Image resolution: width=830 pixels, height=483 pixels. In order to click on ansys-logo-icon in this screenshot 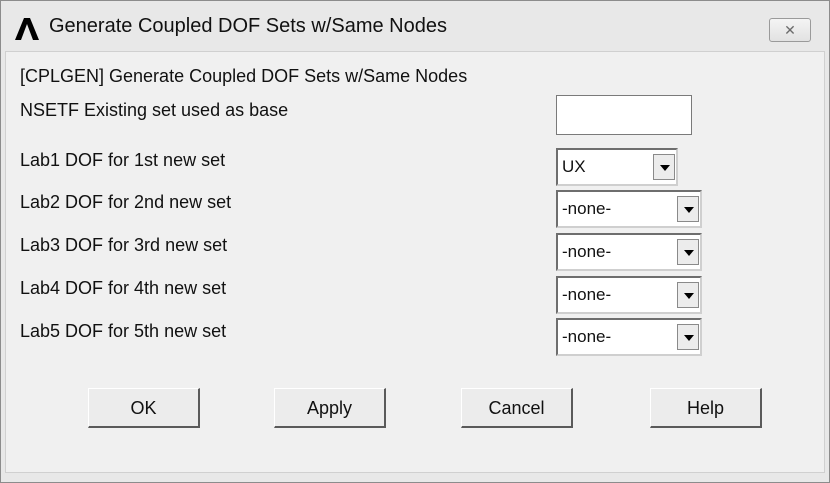, I will do `click(27, 29)`.